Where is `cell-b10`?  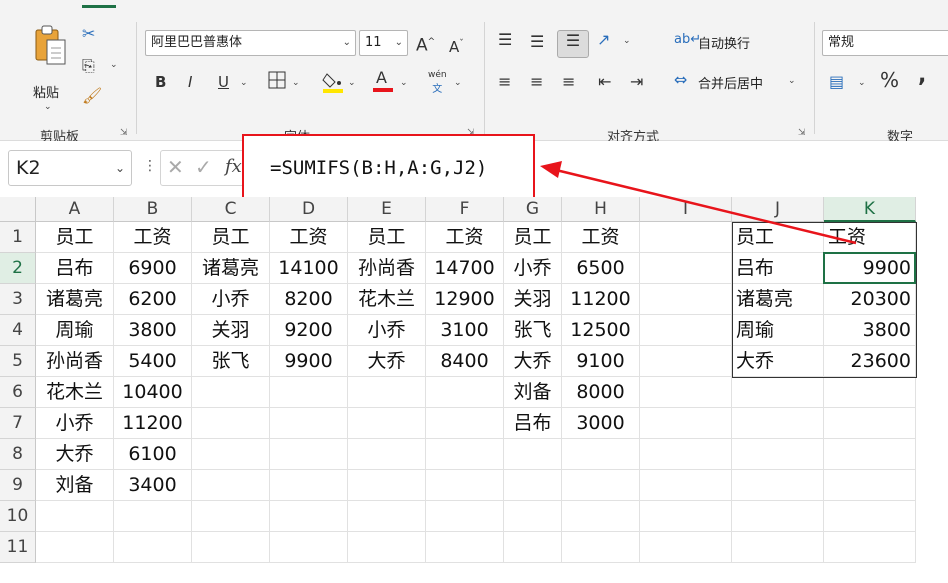 cell-b10 is located at coordinates (153, 516).